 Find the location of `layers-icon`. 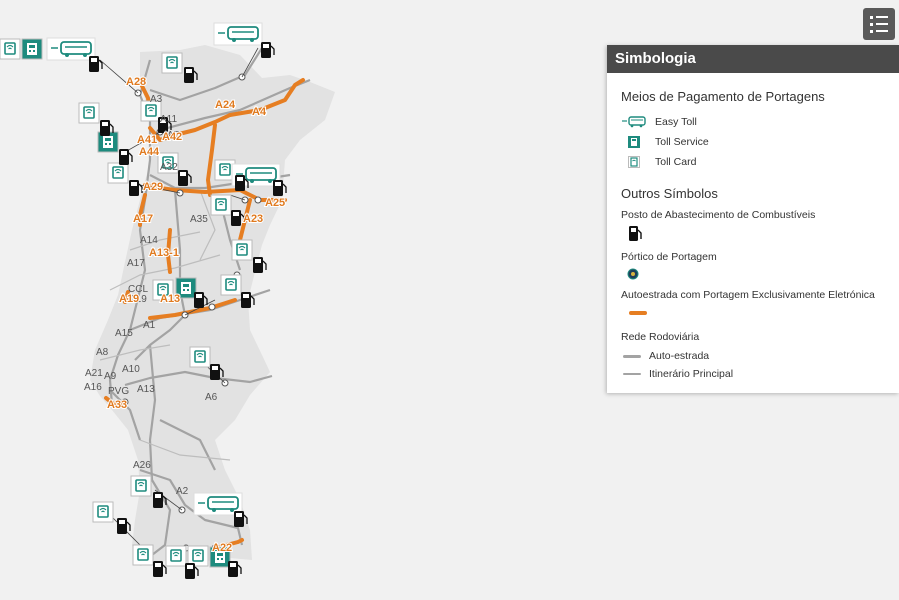

layers-icon is located at coordinates (879, 17).